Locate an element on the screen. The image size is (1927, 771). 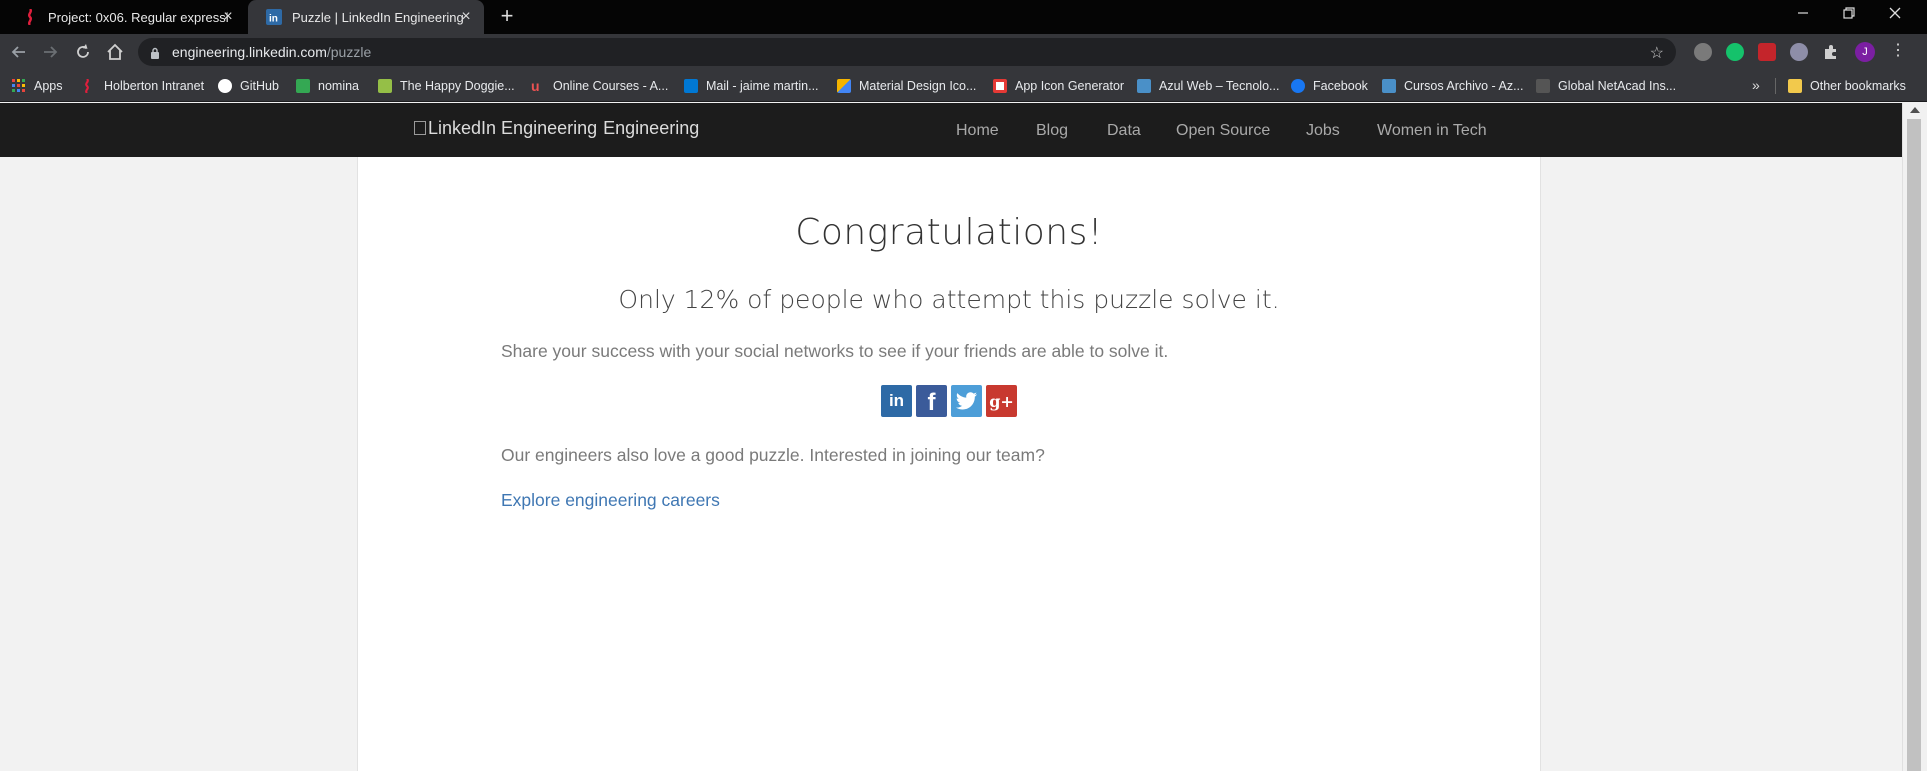
bookmark-facebook: Facebook is located at coordinates (1329, 86).